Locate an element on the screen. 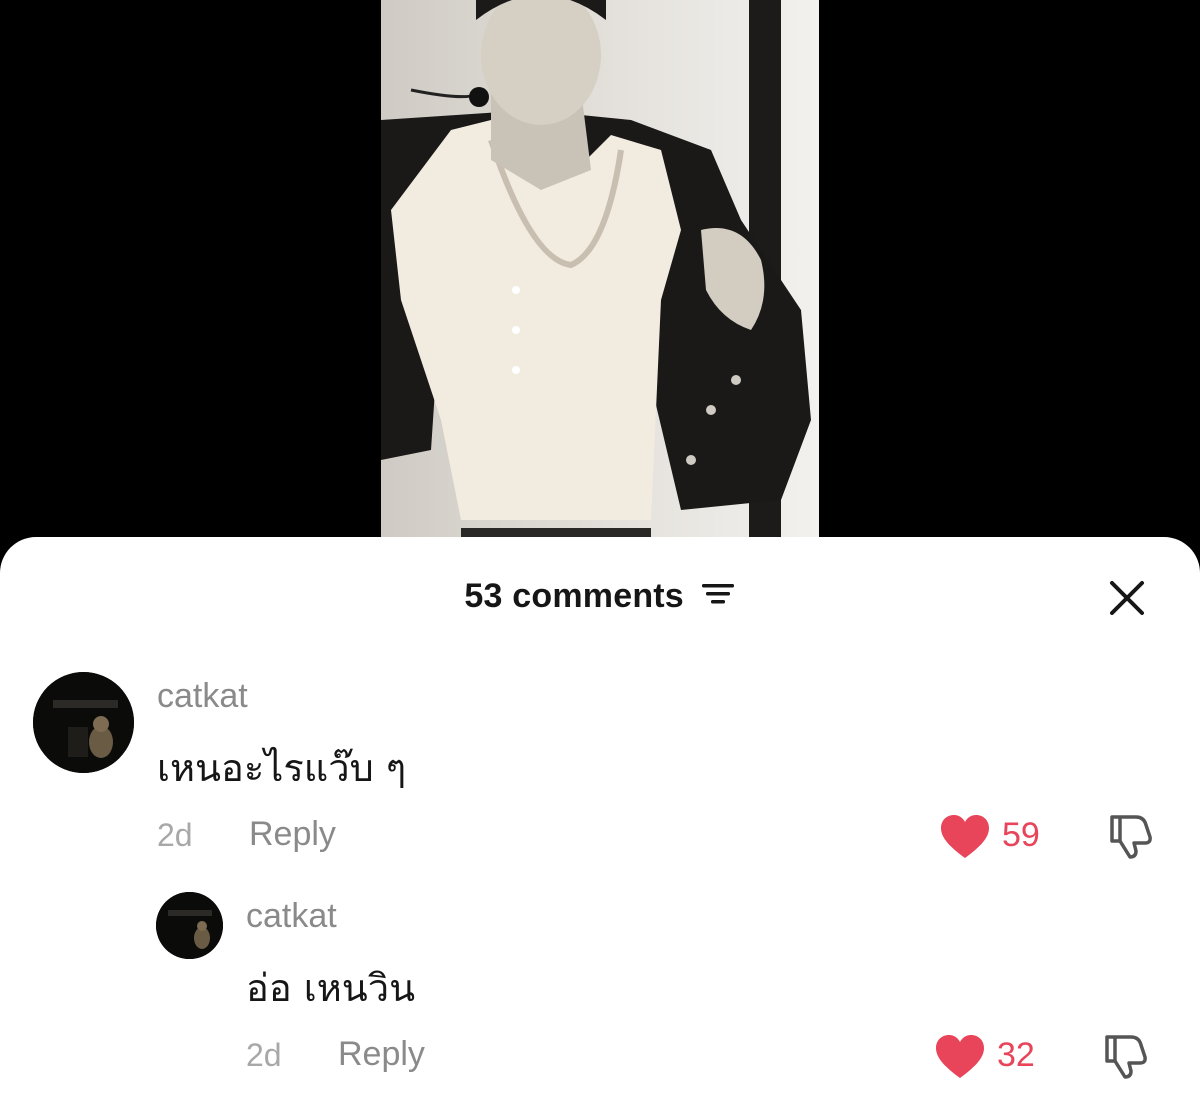 The width and height of the screenshot is (1200, 1107). comment-text: เหนอะไรแว๊บ ๆ is located at coordinates (282, 768).